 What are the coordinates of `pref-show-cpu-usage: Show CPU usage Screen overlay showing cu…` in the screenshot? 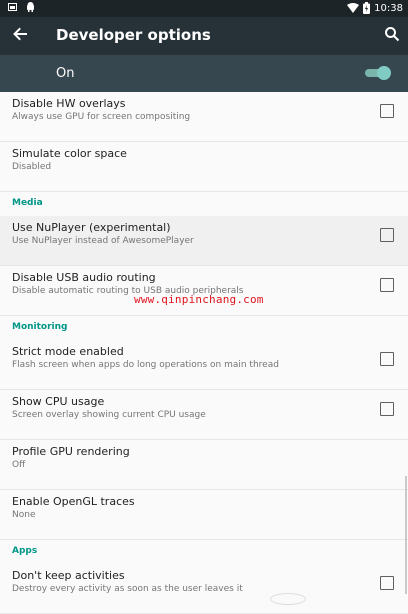 It's located at (204, 415).